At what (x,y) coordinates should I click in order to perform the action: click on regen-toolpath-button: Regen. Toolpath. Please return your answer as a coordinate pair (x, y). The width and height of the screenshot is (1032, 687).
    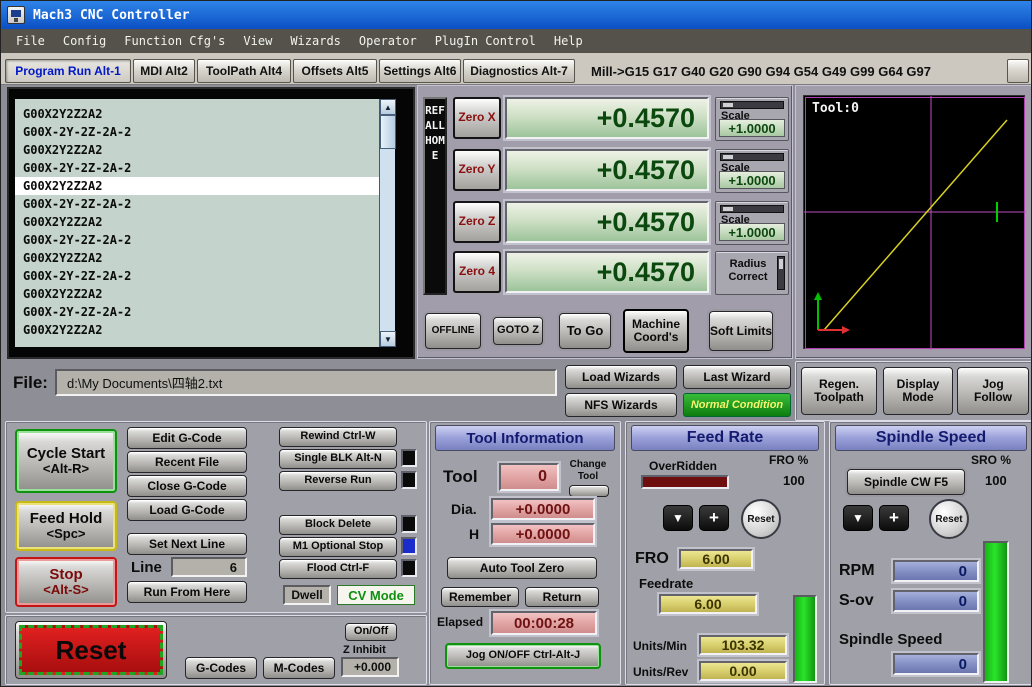
    Looking at the image, I should click on (839, 391).